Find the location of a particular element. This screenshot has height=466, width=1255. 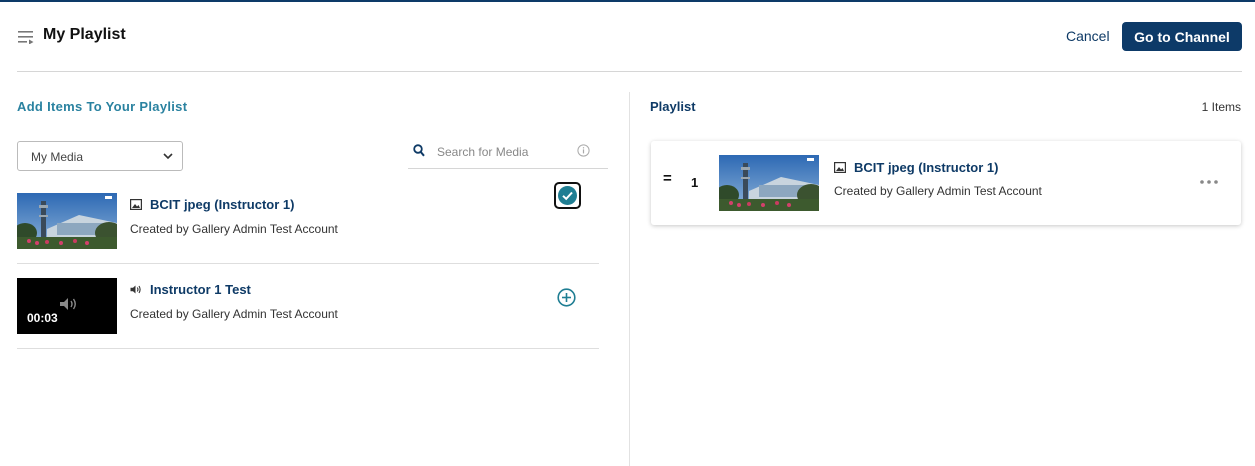

page-header: My Playlist Cancel Go to Channel is located at coordinates (627, 36).